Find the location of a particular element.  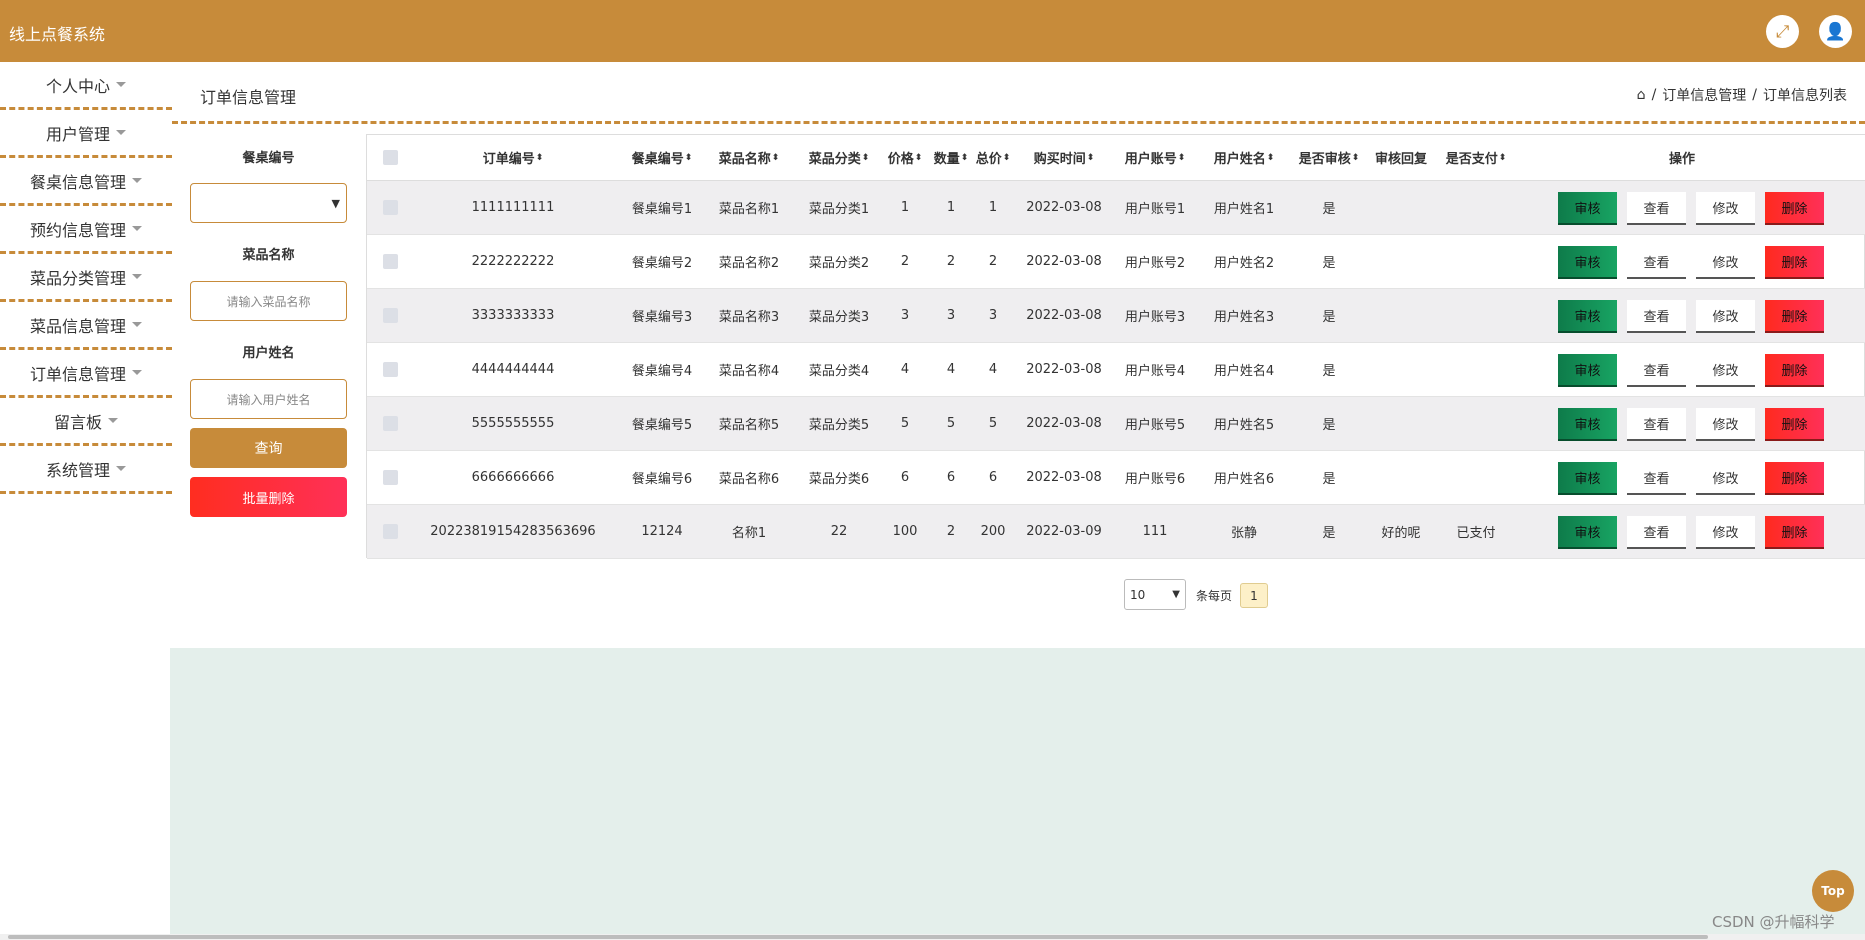

user-icon: 👤 is located at coordinates (1835, 31).